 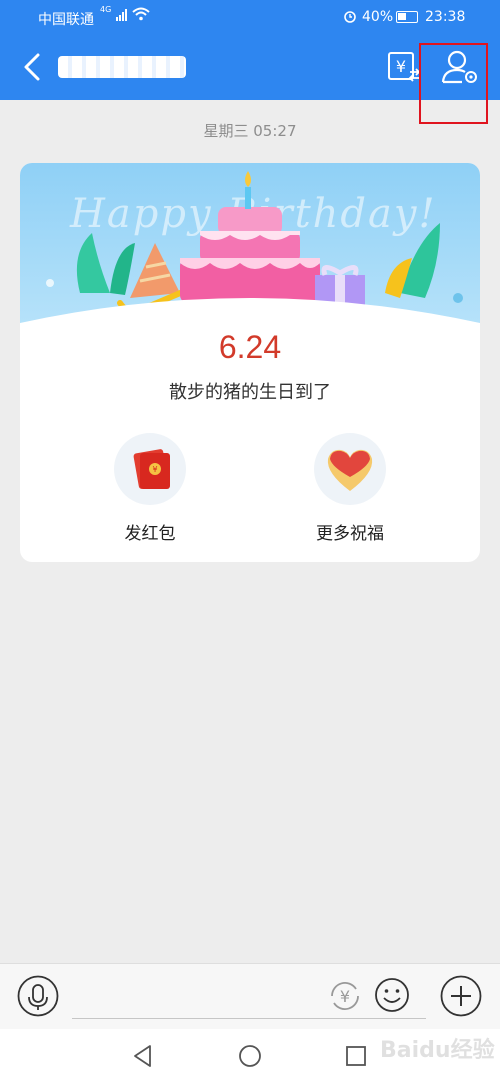 What do you see at coordinates (350, 469) in the screenshot?
I see `heart-icon` at bounding box center [350, 469].